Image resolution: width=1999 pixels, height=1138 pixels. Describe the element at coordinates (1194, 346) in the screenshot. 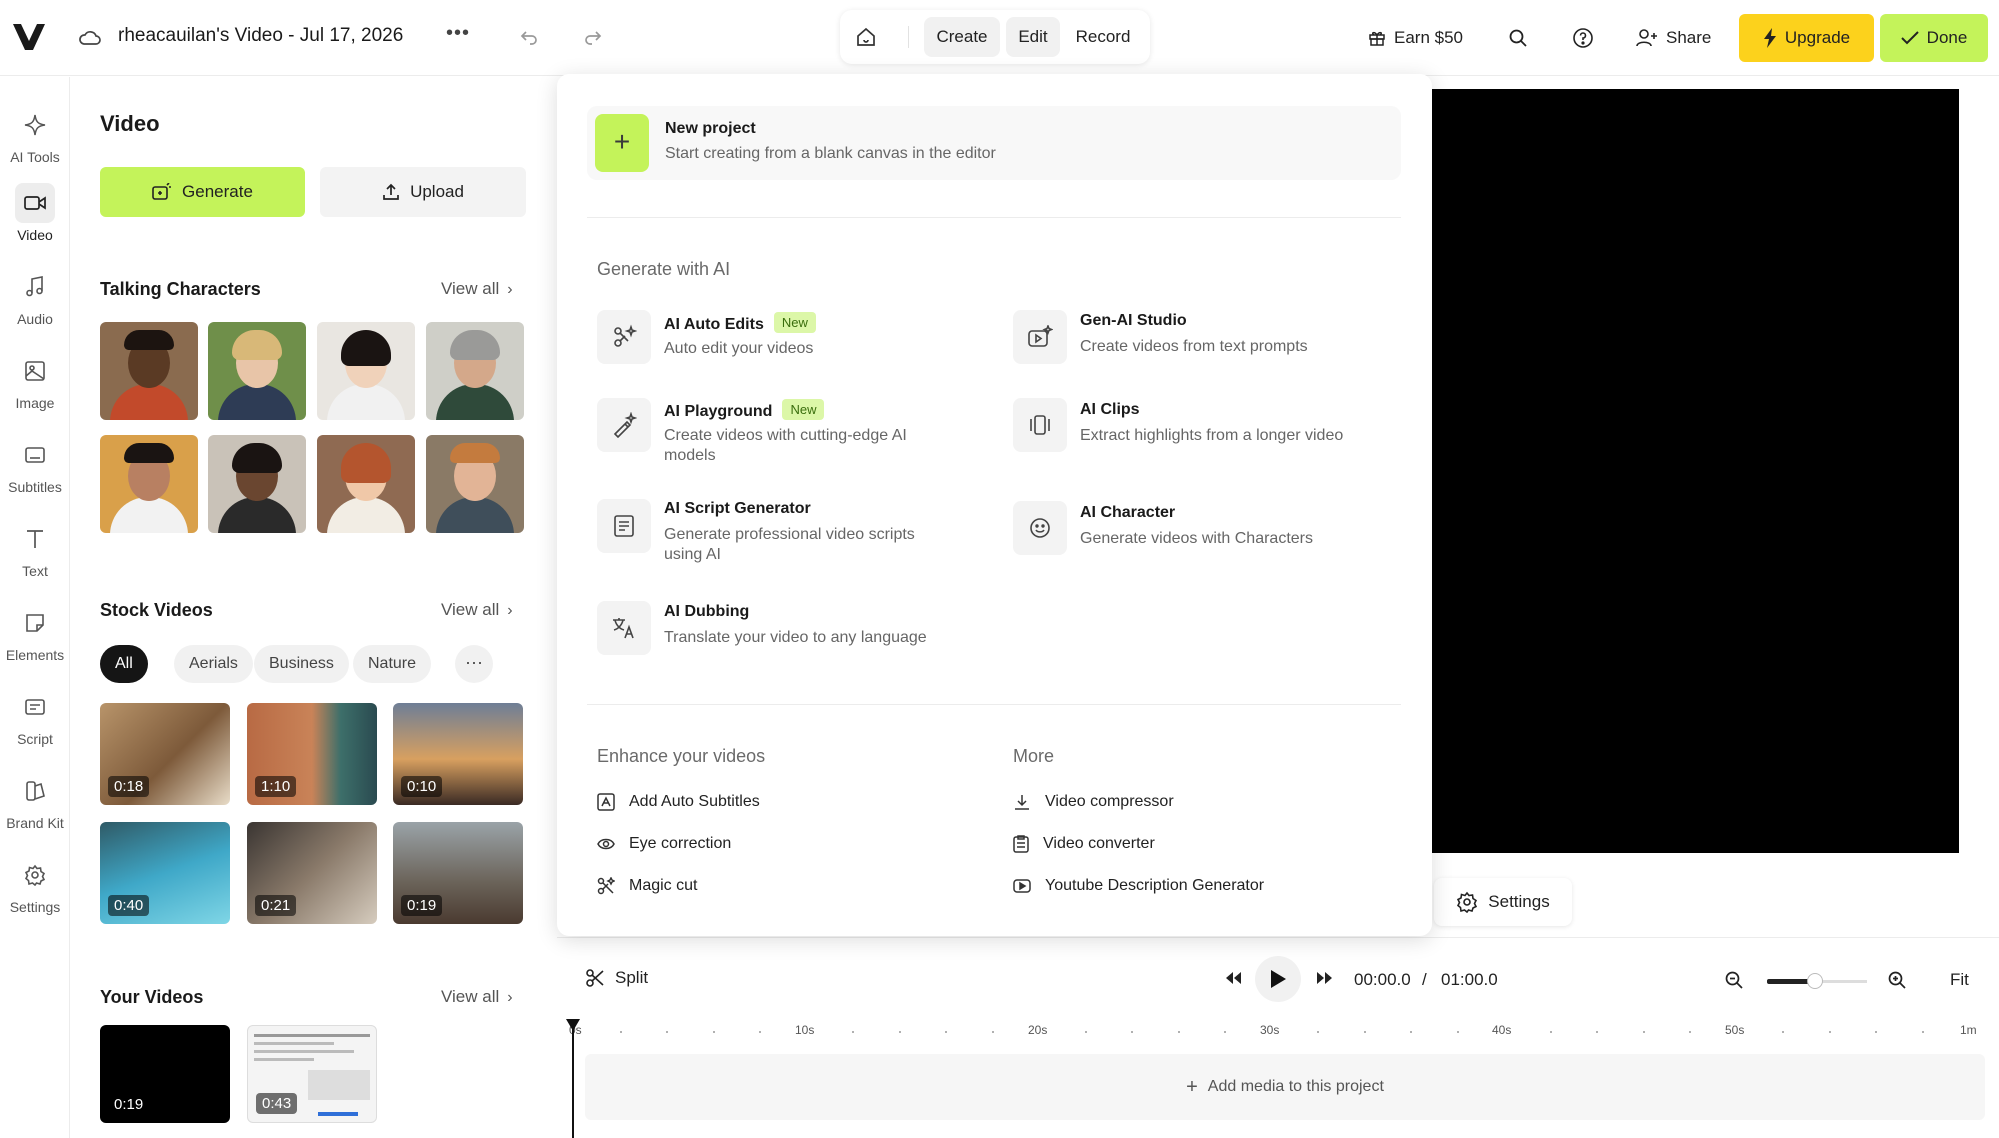

I see `gen-ai-studio-subtitle: Create videos from text prompts` at that location.